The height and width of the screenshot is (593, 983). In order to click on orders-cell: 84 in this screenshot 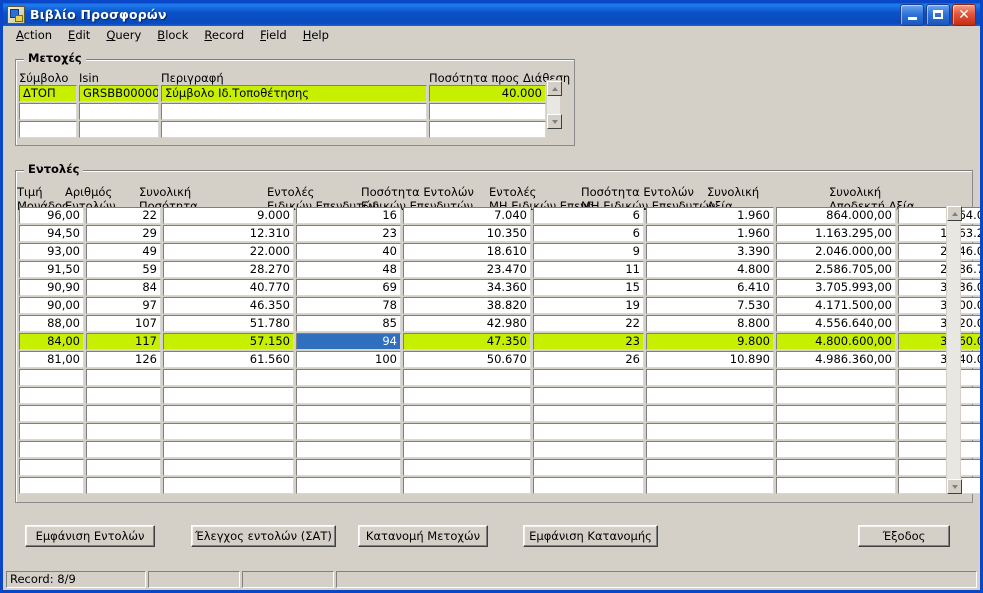, I will do `click(123, 287)`.